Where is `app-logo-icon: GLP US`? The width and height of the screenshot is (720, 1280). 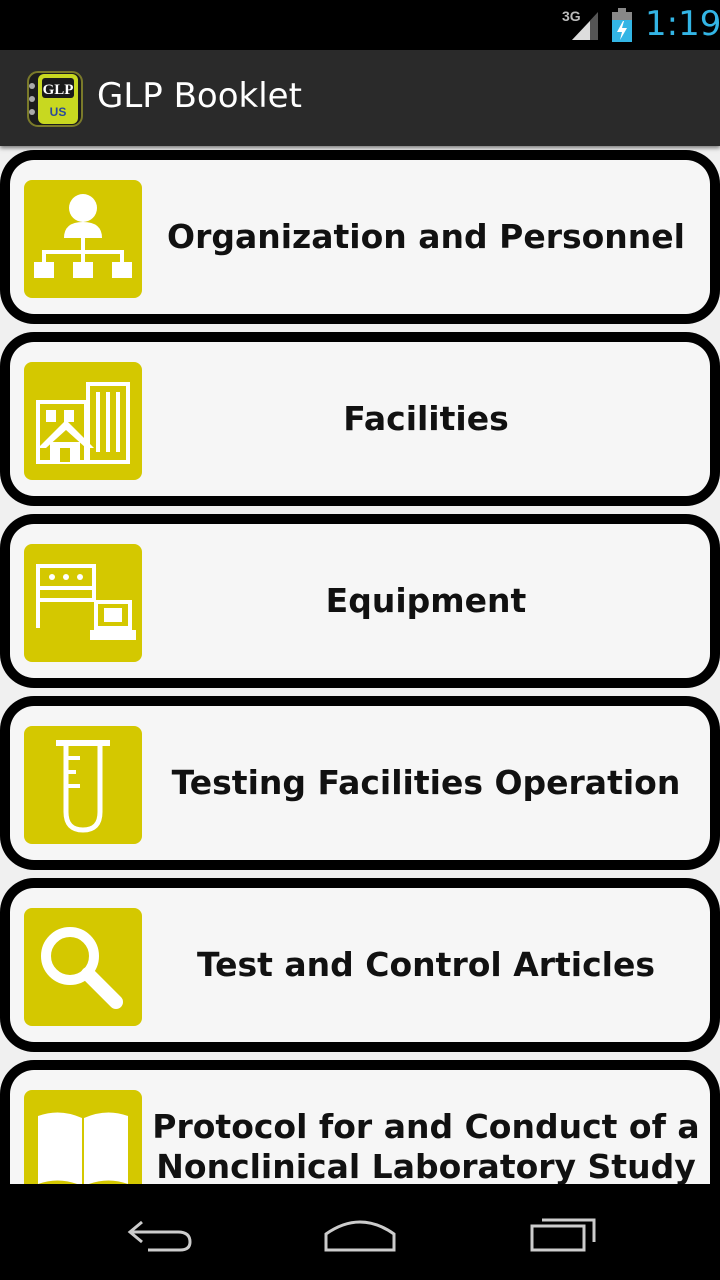
app-logo-icon: GLP US is located at coordinates (55, 99).